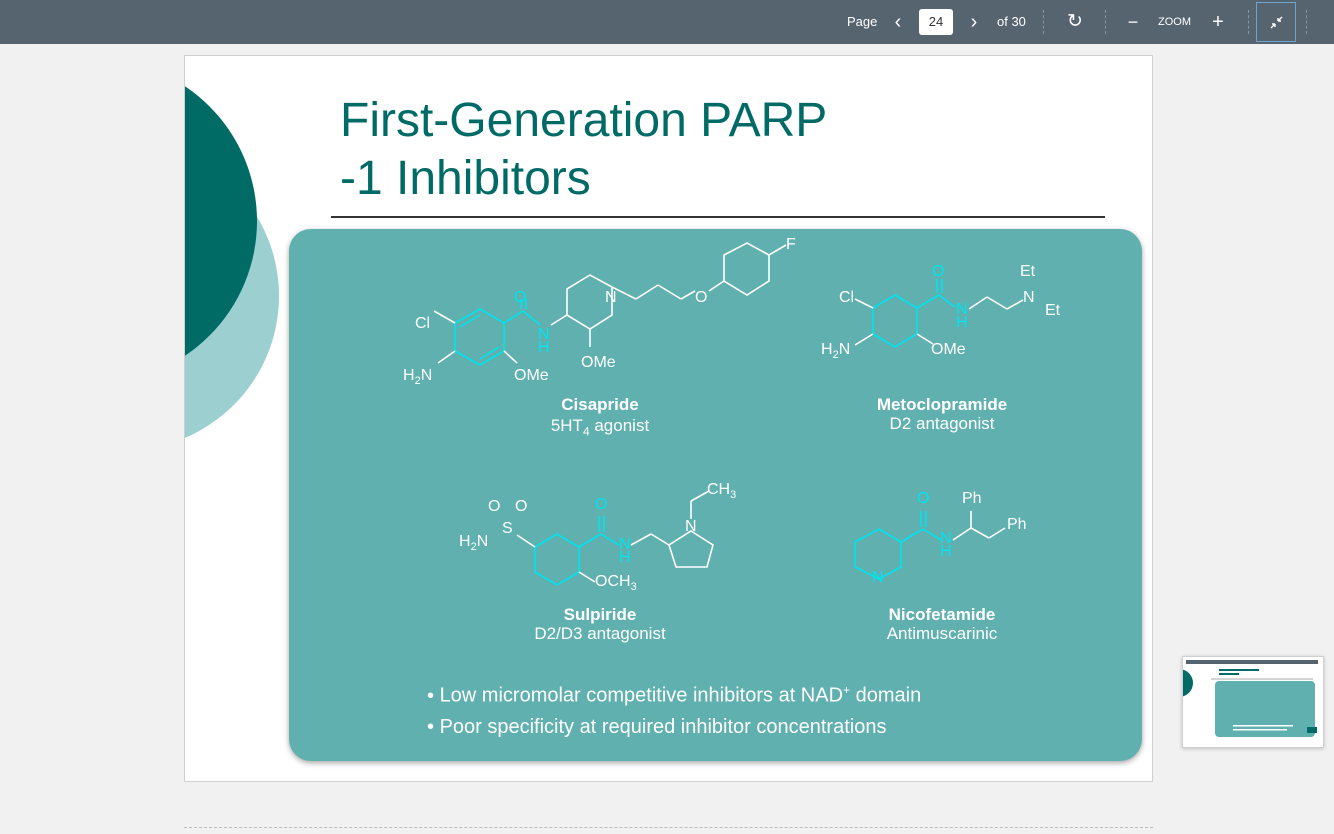 This screenshot has width=1334, height=834. Describe the element at coordinates (1075, 22) in the screenshot. I see `rotate-icon: ↻` at that location.